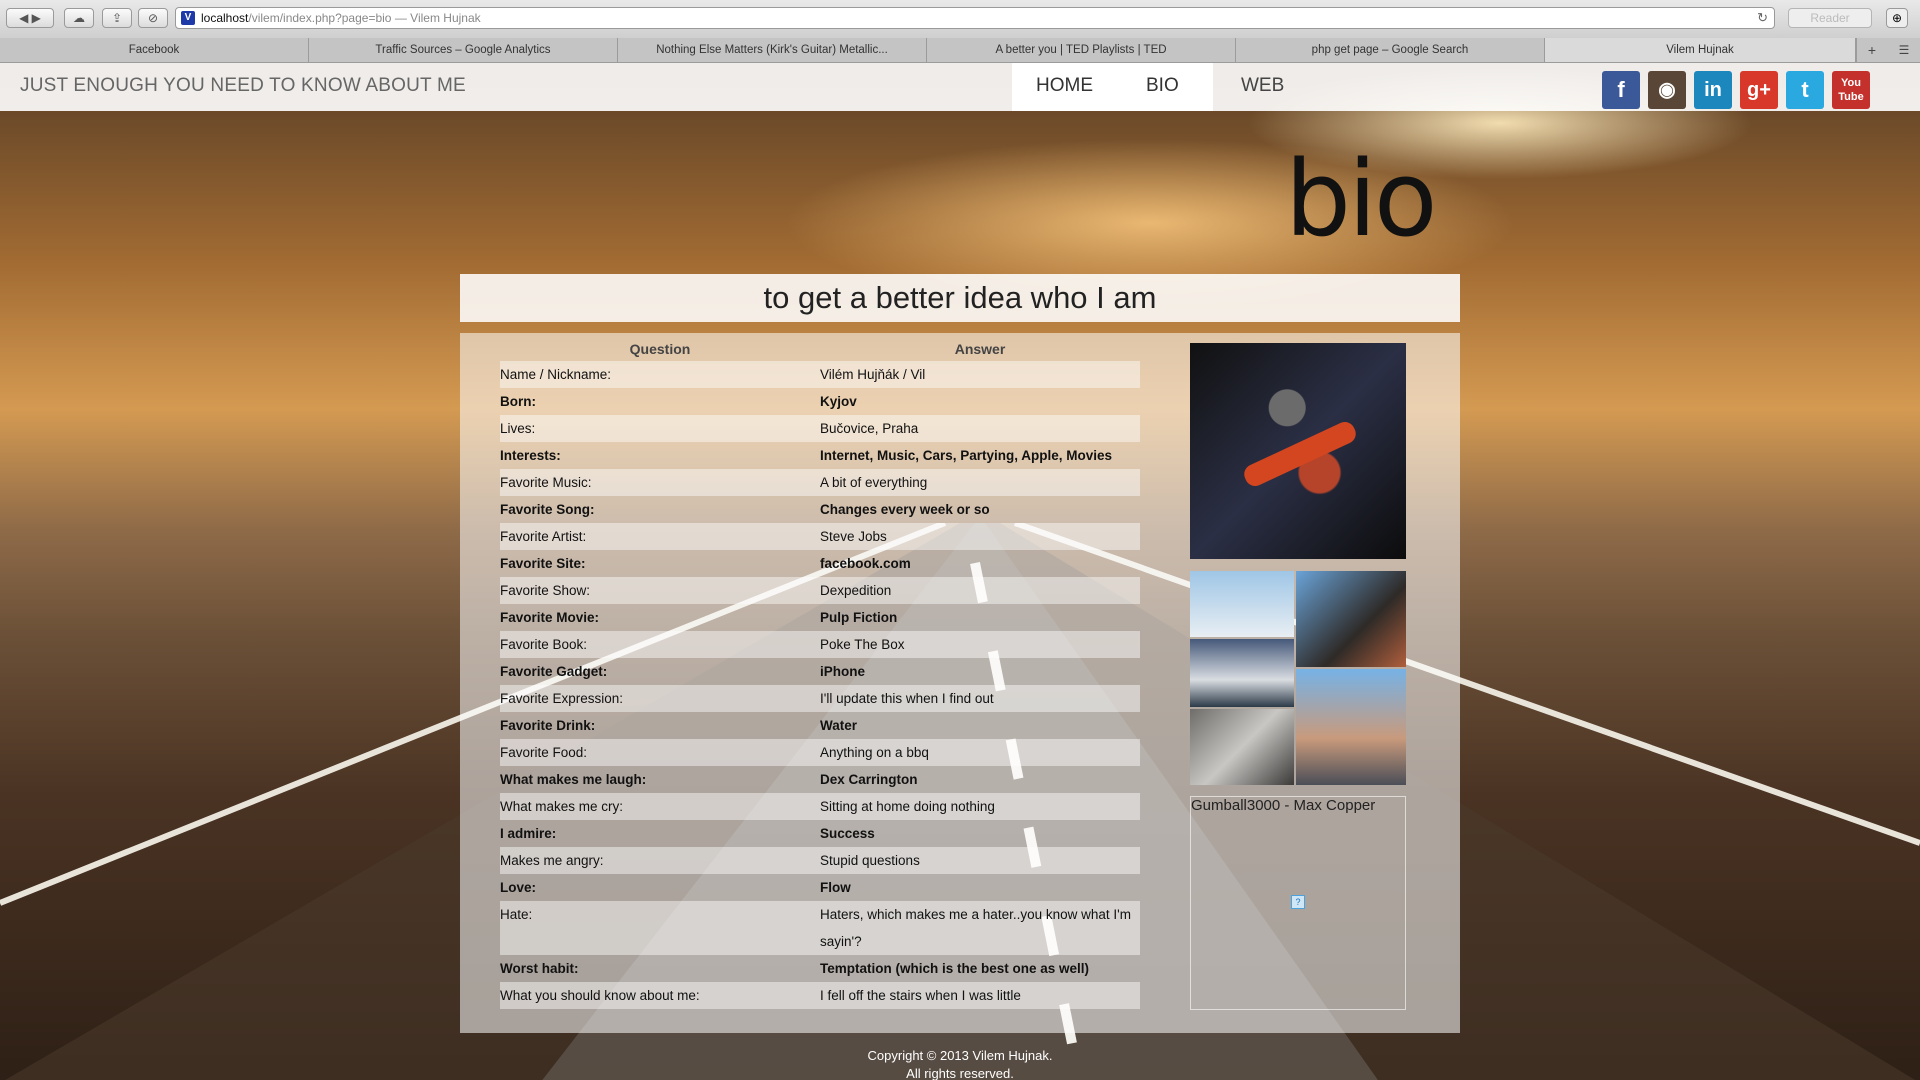 This screenshot has height=1080, width=1920. Describe the element at coordinates (905, 509) in the screenshot. I see `answer-cell: Changes every week or so` at that location.